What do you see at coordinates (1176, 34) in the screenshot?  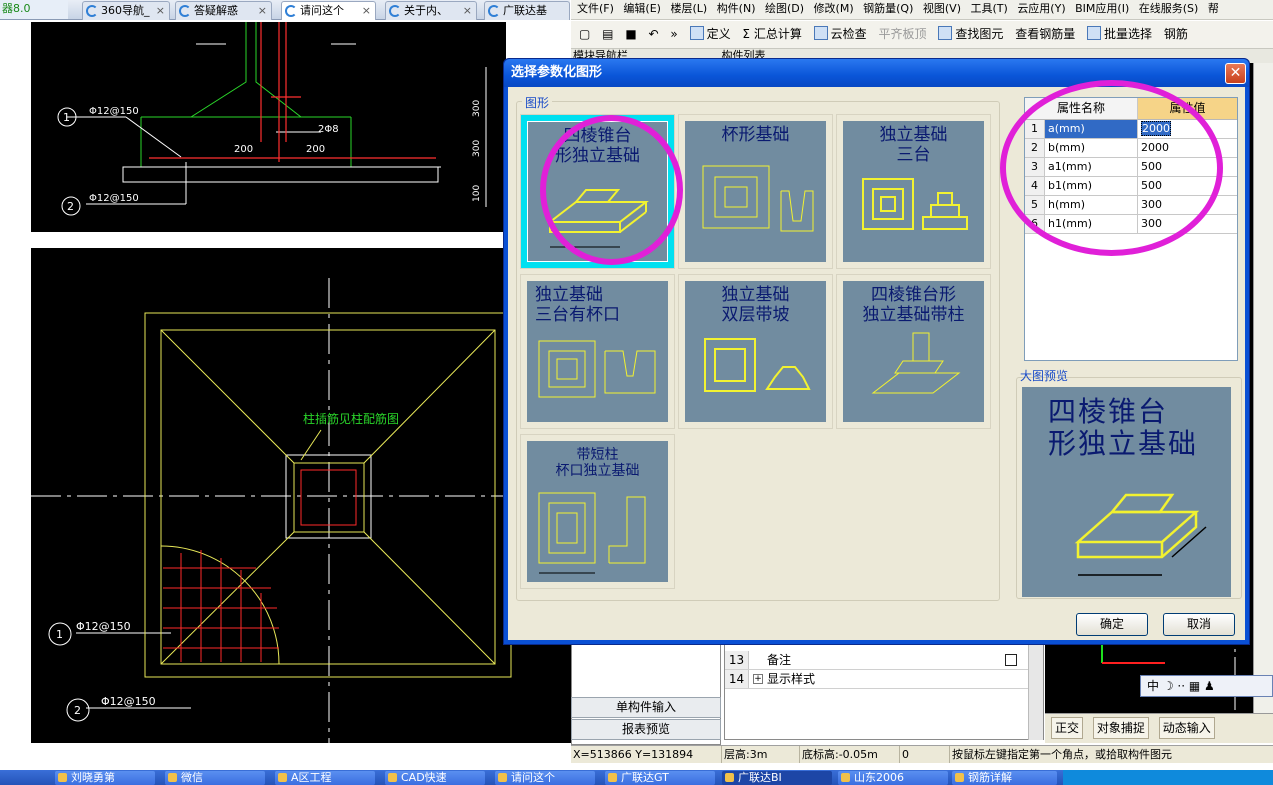 I see `rebar-button: 钢筋` at bounding box center [1176, 34].